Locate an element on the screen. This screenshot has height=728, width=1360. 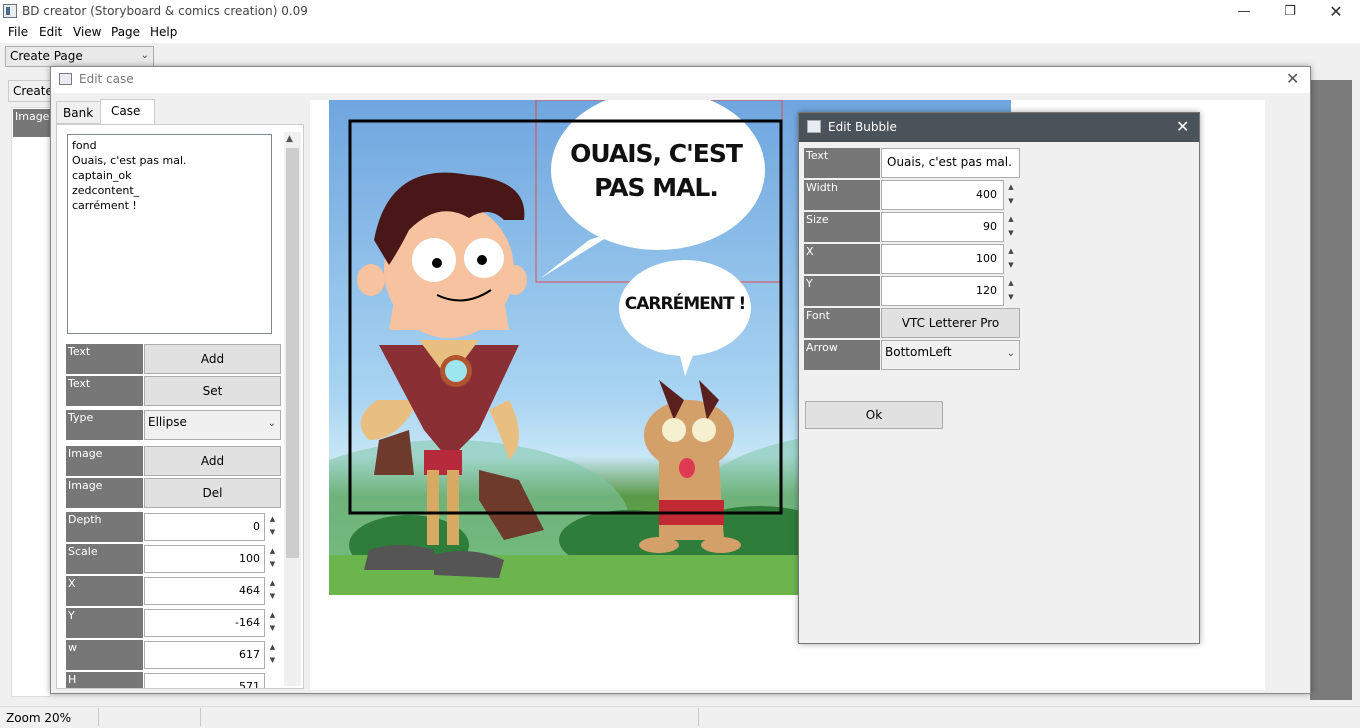
create-page-dropdown: Create Page ⌄ is located at coordinates (79, 56).